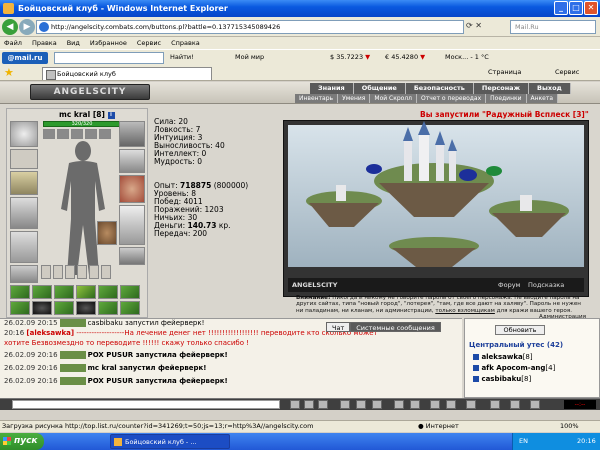 The width and height of the screenshot is (600, 450). I want to click on language-indicator: EN, so click(523, 441).